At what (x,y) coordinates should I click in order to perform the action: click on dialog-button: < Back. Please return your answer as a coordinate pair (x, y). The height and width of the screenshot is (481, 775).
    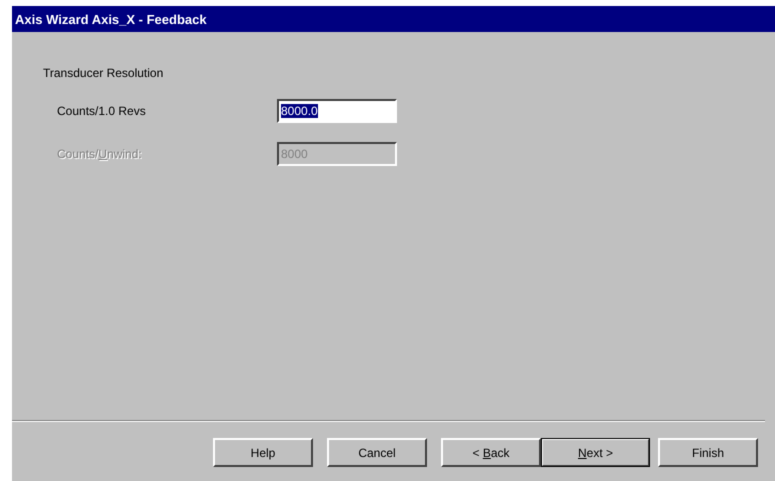
    Looking at the image, I should click on (491, 452).